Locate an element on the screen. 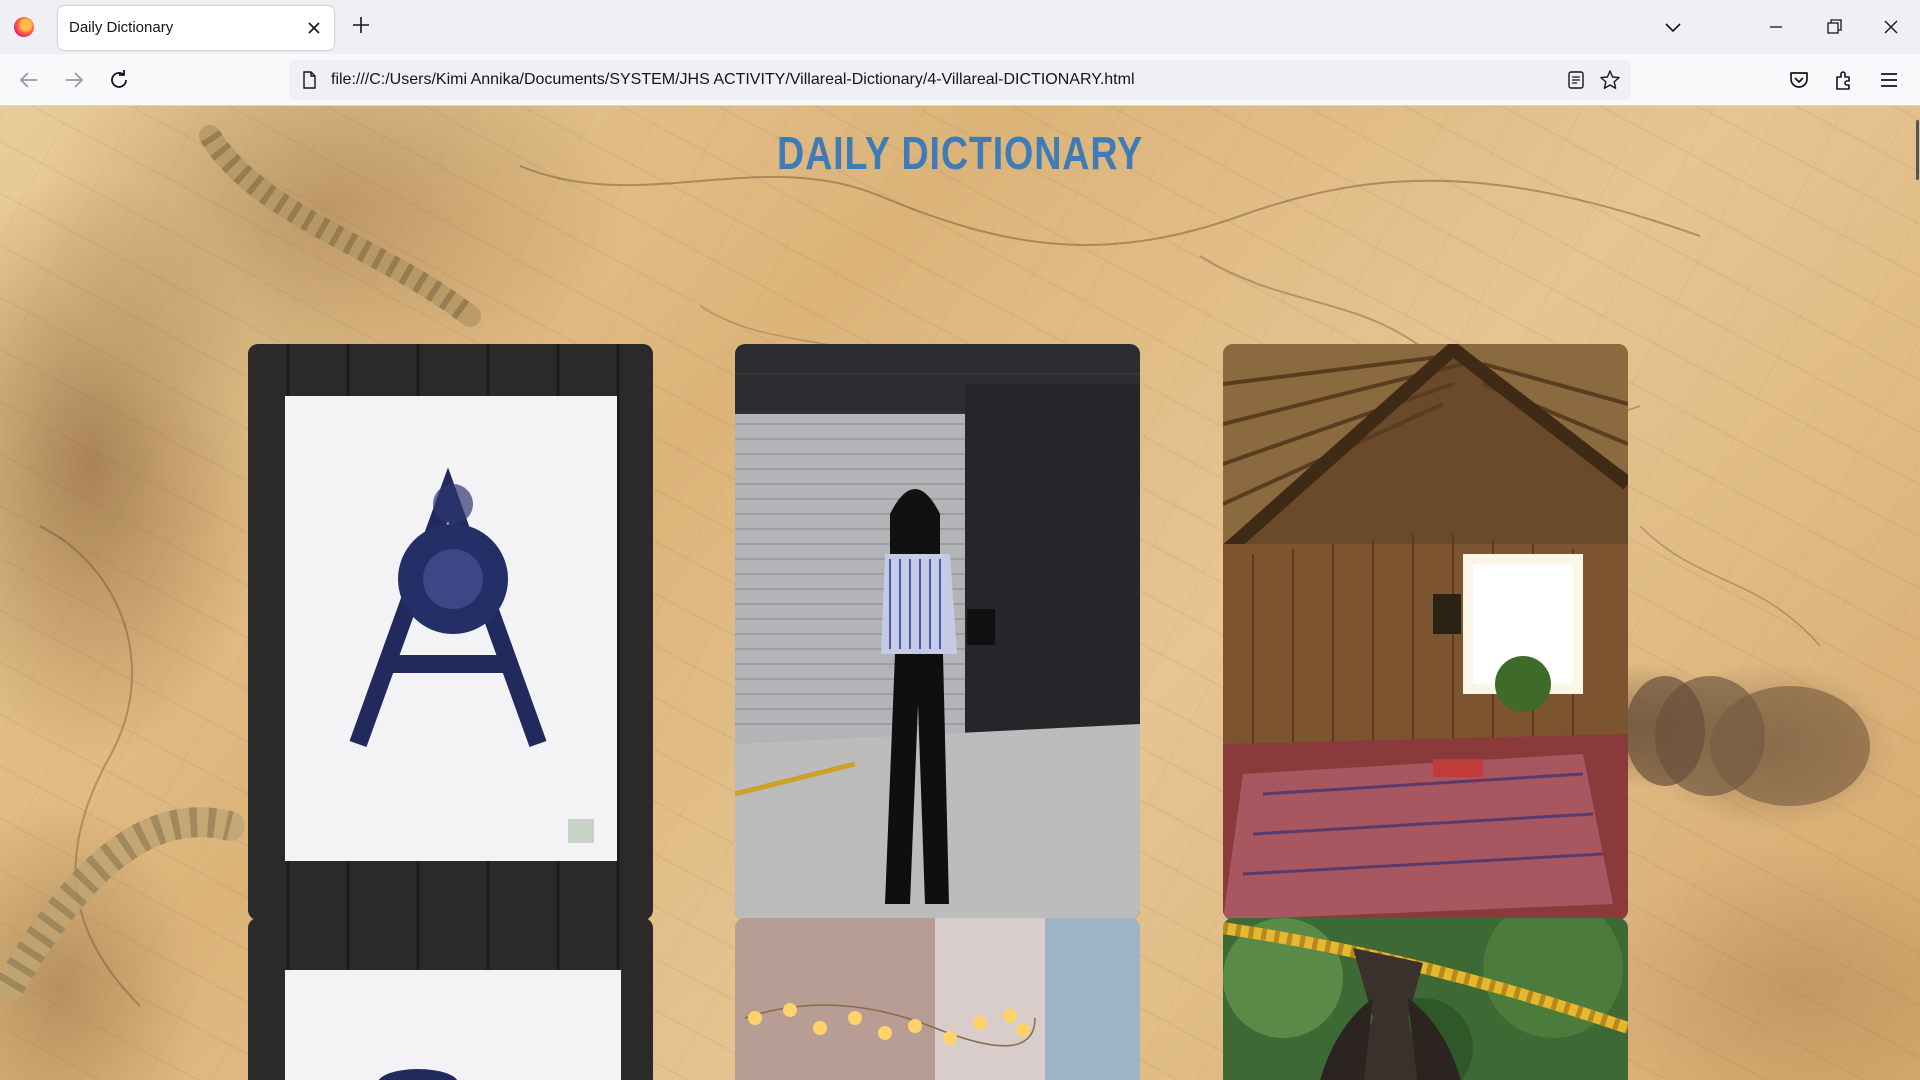 This screenshot has height=1080, width=1920. card-letter-a-print is located at coordinates (450, 632).